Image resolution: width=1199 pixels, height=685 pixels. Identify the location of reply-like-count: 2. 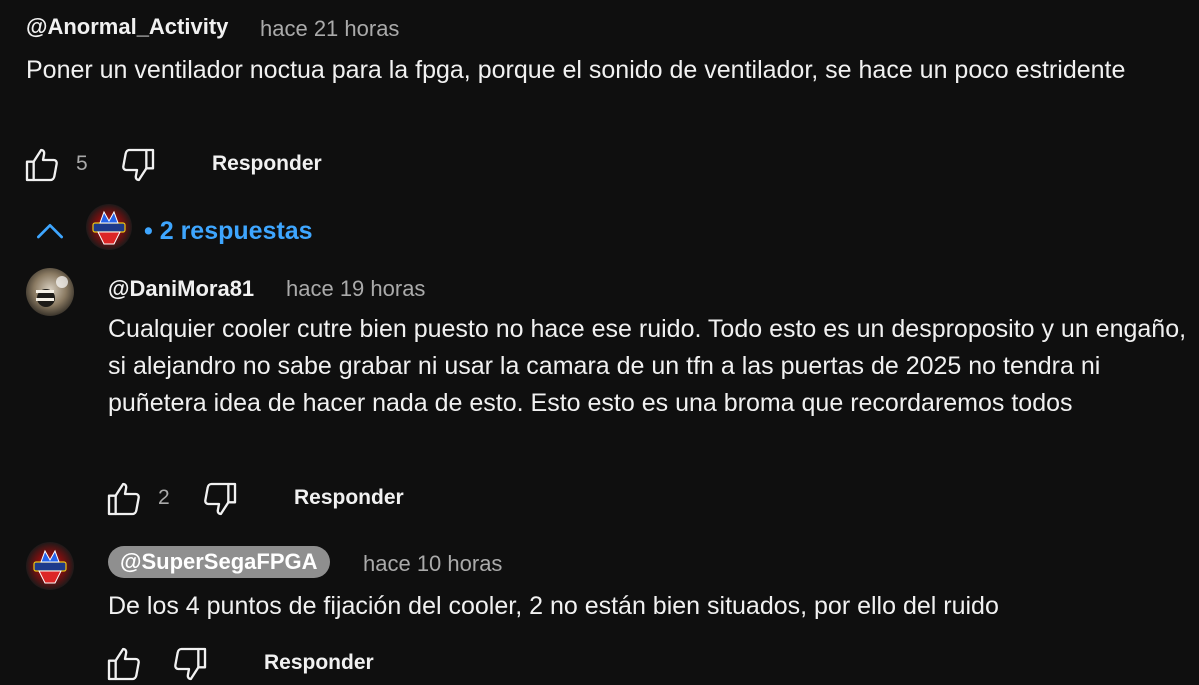
(164, 497).